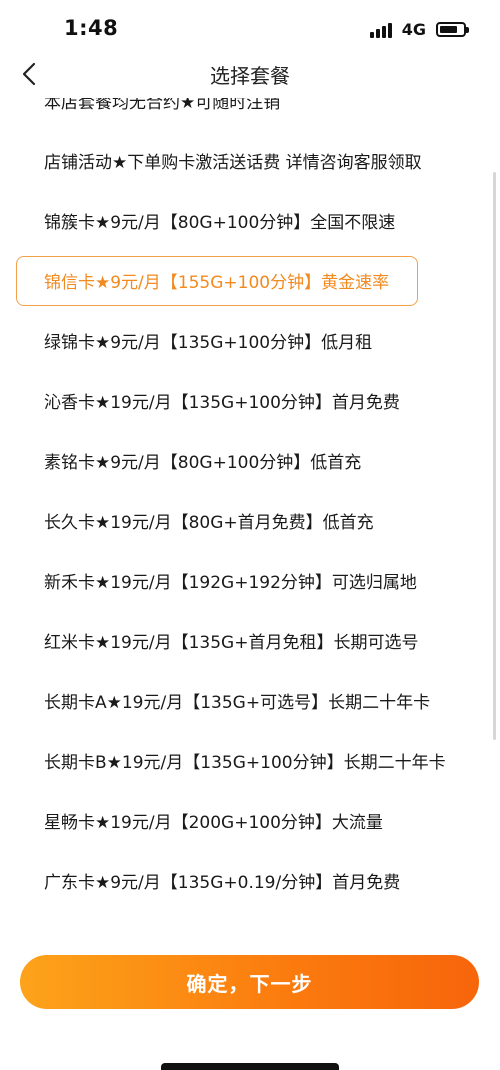 Image resolution: width=500 pixels, height=1070 pixels. I want to click on confirm-next-button: 确定，下一步, so click(249, 982).